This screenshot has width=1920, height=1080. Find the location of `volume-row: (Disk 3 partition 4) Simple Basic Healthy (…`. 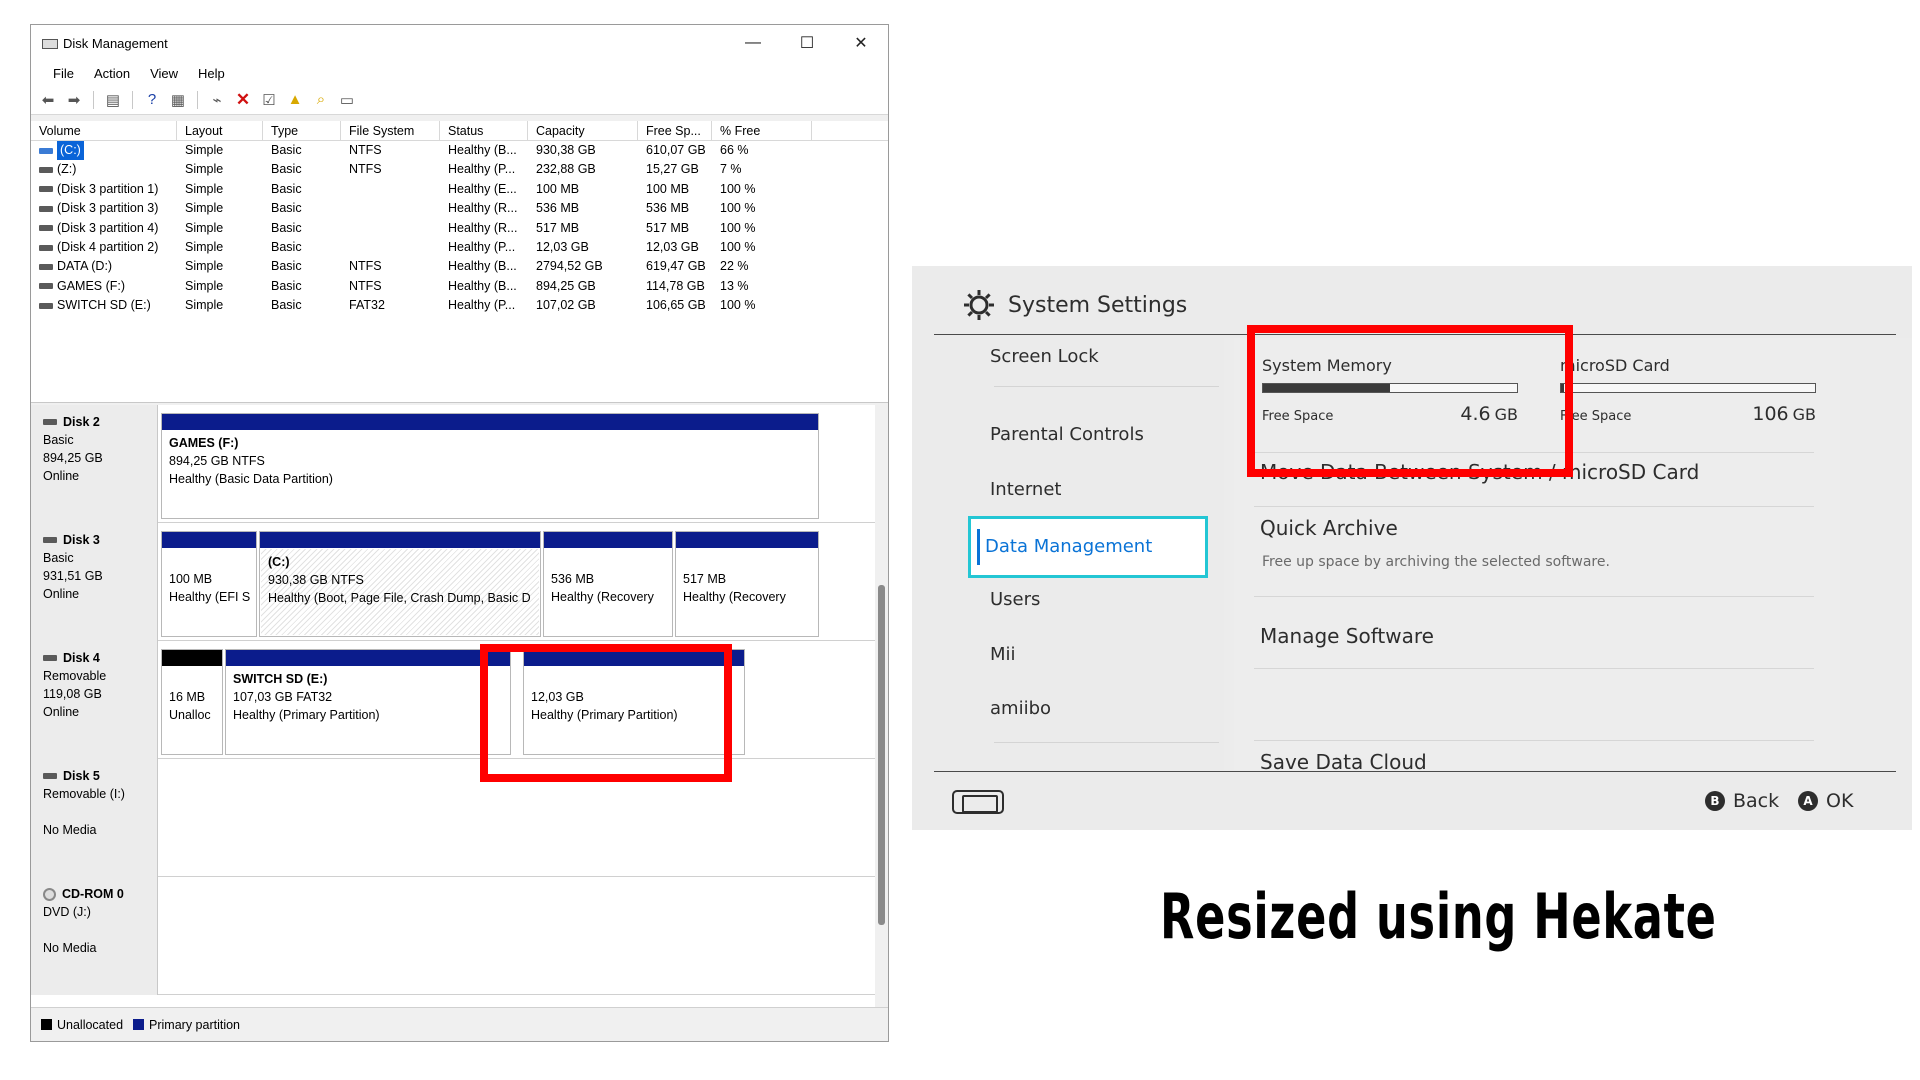

volume-row: (Disk 3 partition 4) Simple Basic Healthy (… is located at coordinates (459, 228).